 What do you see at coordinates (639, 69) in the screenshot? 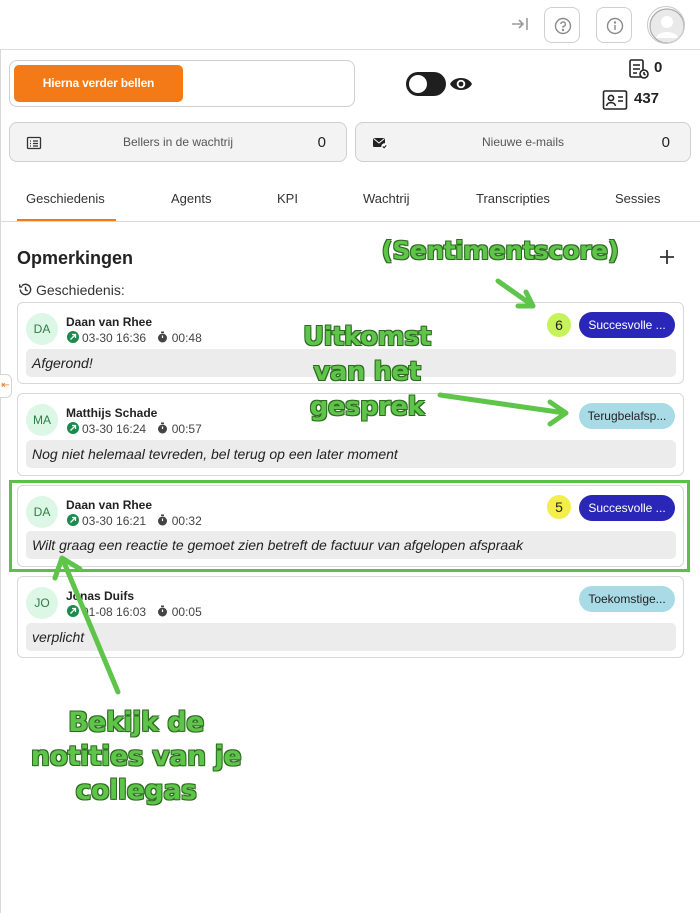
I see `task-list-icon` at bounding box center [639, 69].